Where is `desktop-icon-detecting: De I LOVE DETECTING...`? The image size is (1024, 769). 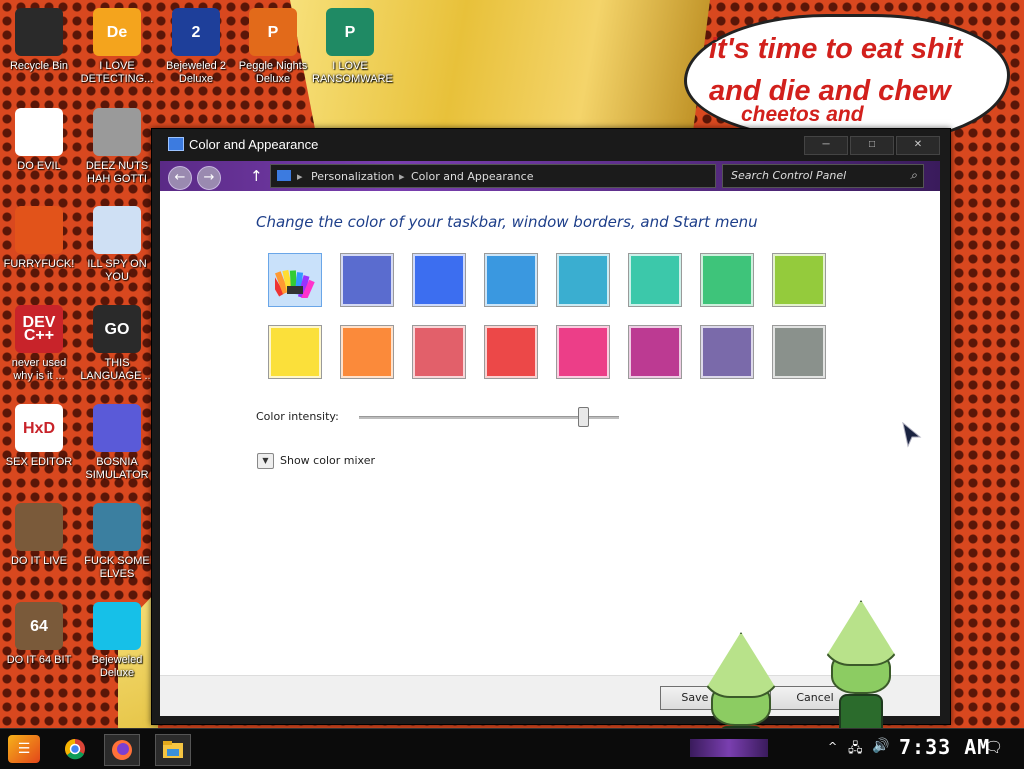 desktop-icon-detecting: De I LOVE DETECTING... is located at coordinates (117, 47).